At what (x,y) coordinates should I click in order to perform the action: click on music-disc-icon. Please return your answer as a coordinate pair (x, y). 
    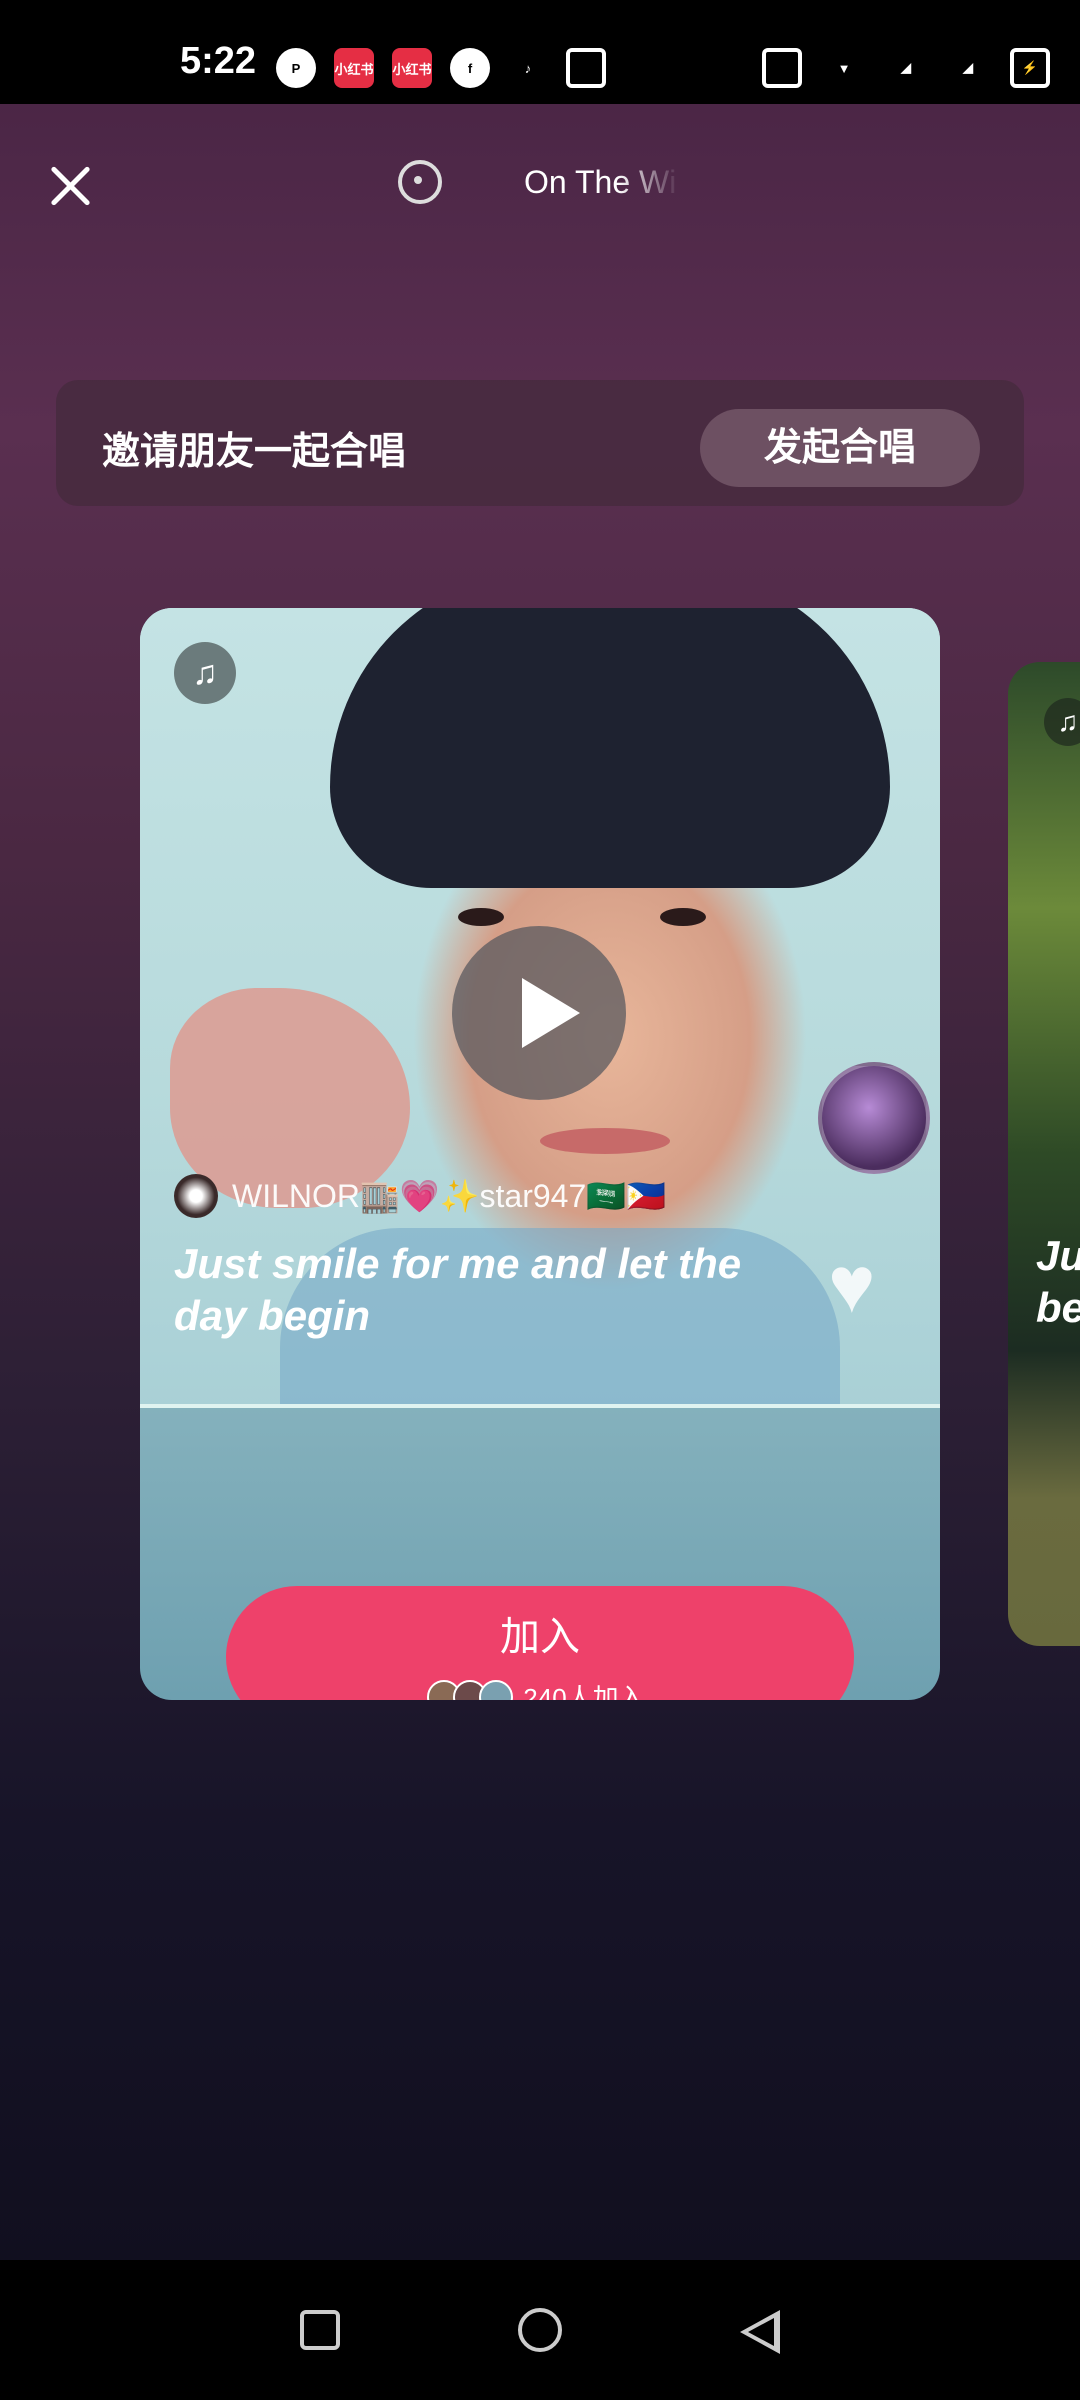
    Looking at the image, I should click on (420, 182).